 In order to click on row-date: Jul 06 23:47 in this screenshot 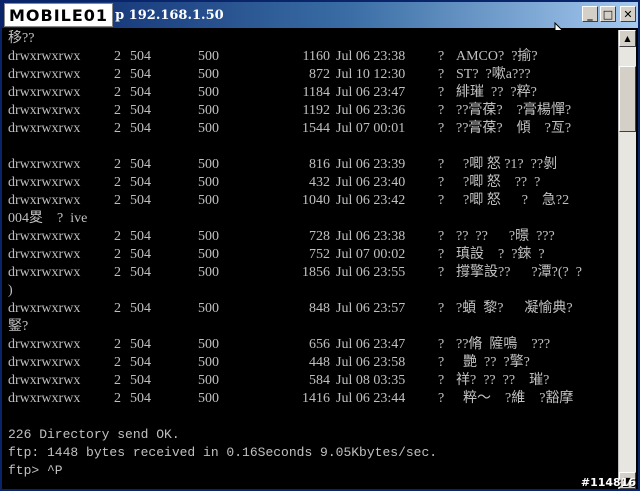, I will do `click(371, 344)`.